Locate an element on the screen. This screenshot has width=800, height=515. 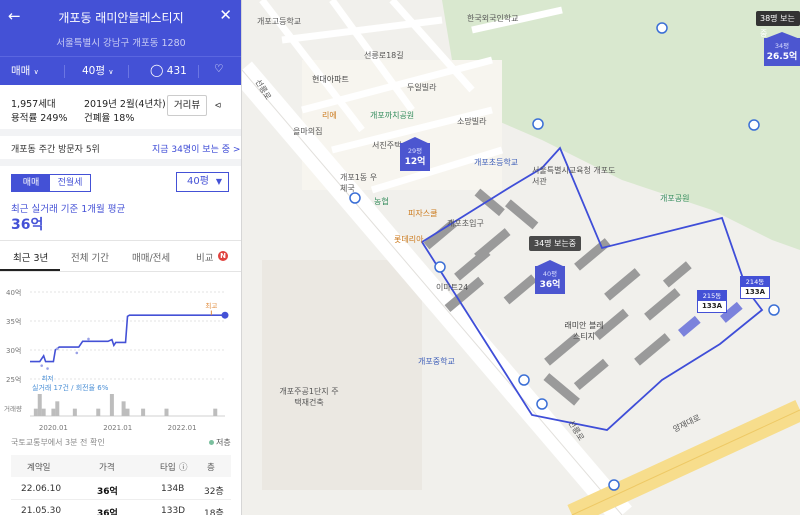
visitor-count-tag: 34명 보는중 is located at coordinates (555, 243).